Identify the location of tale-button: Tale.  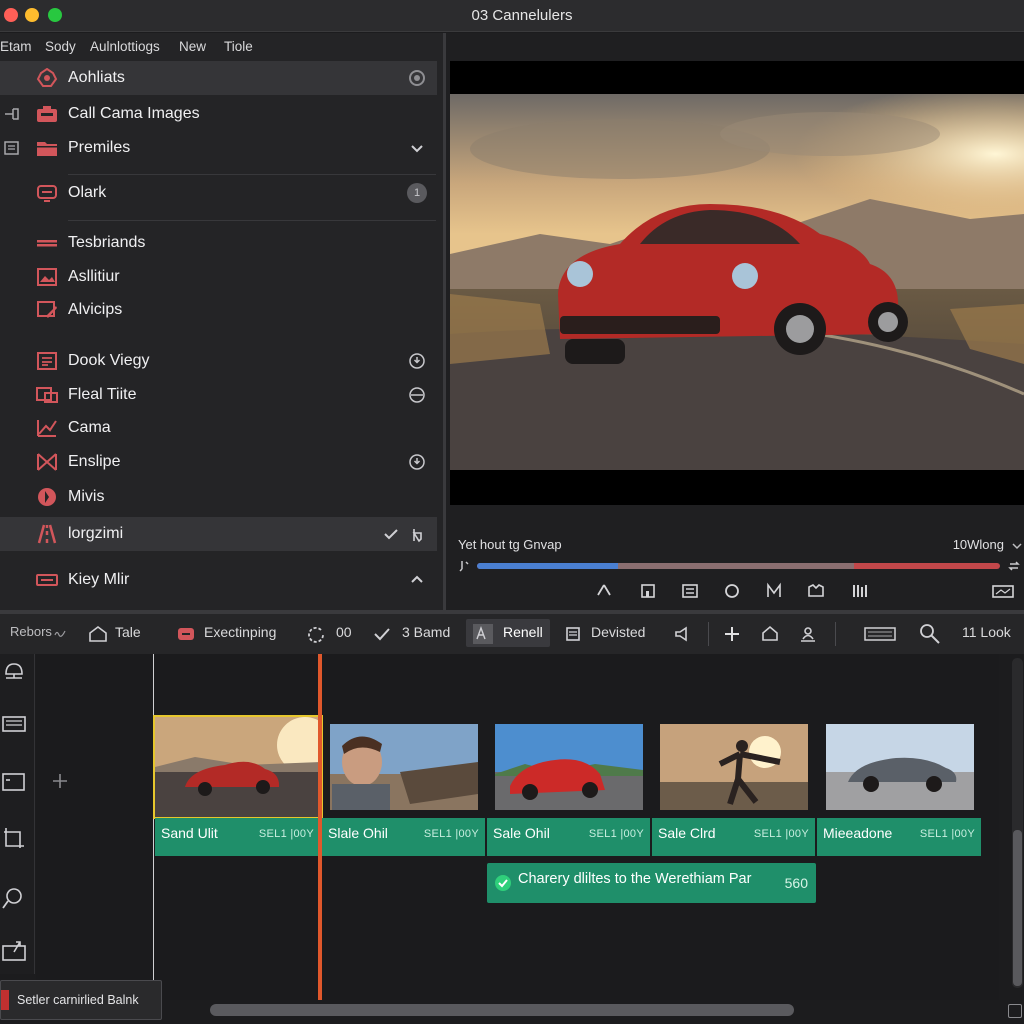
(128, 632).